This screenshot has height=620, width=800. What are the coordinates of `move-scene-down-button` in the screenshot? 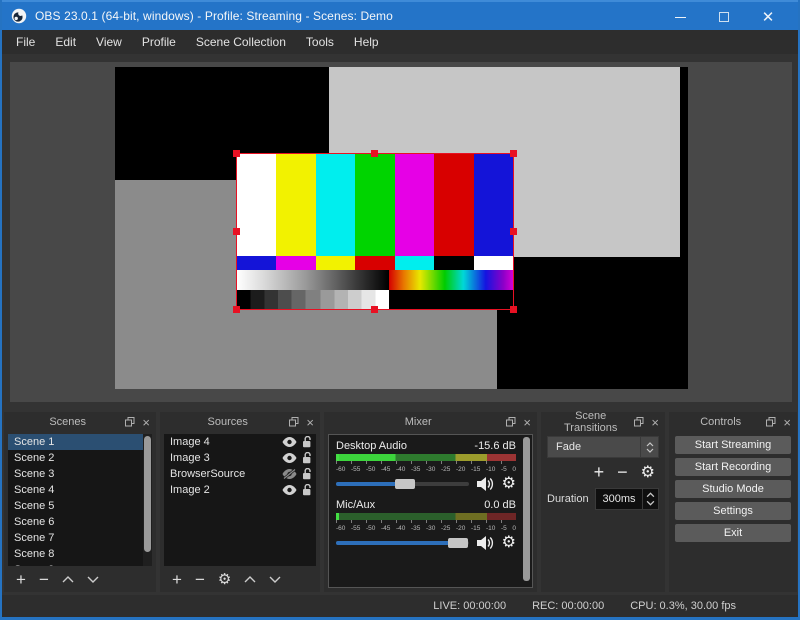 It's located at (93, 579).